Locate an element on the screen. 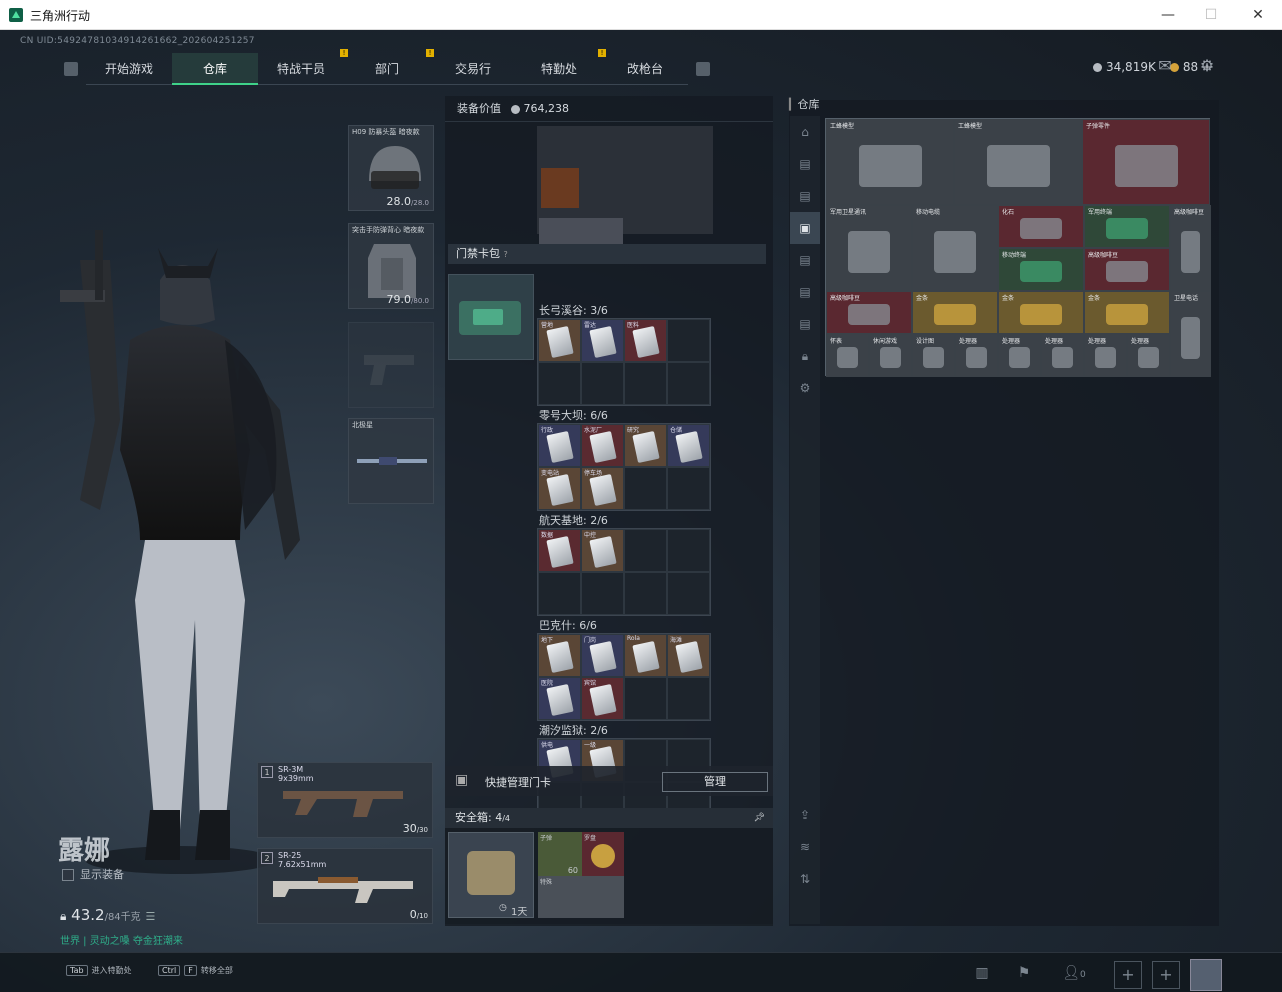 The image size is (1282, 992). storage-item: 怀表 is located at coordinates (847, 355).